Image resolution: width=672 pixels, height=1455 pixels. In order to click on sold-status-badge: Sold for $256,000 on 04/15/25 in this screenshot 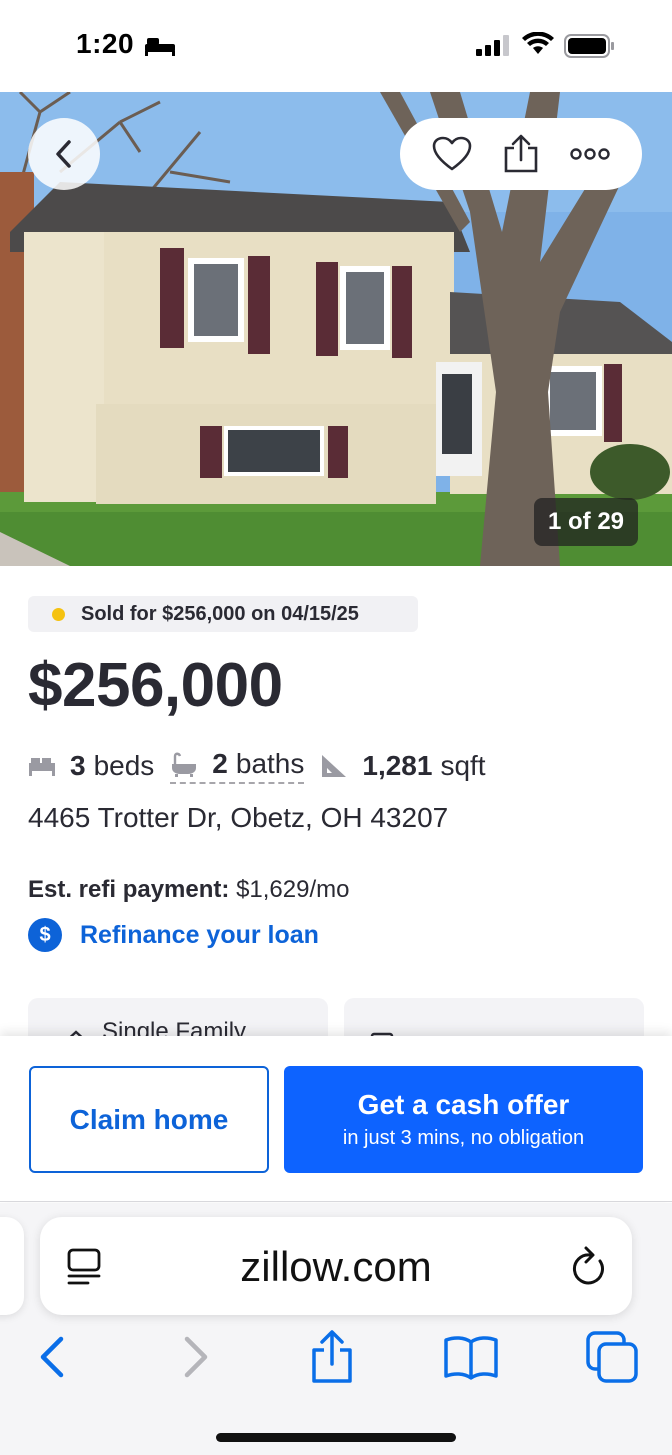, I will do `click(223, 614)`.